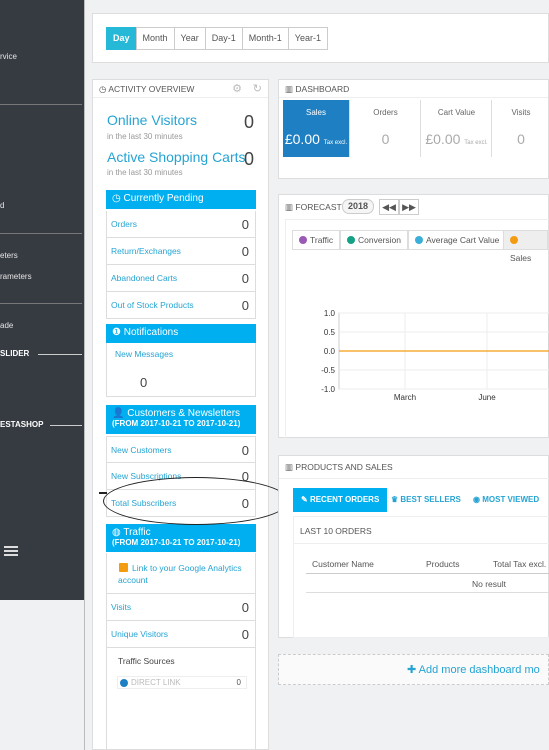 This screenshot has width=549, height=750. What do you see at coordinates (257, 89) in the screenshot?
I see `refresh-icon: ↻` at bounding box center [257, 89].